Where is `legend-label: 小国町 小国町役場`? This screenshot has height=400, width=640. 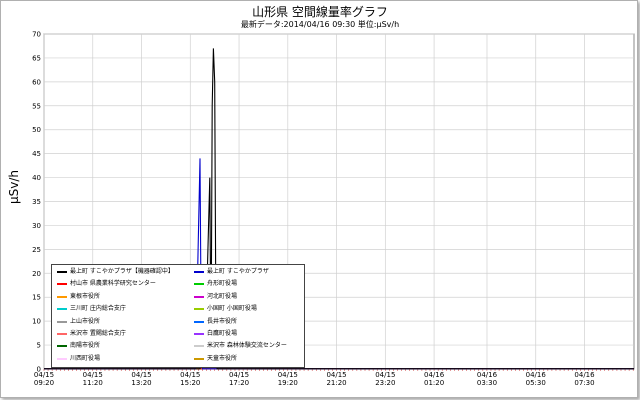 legend-label: 小国町 小国町役場 is located at coordinates (232, 309).